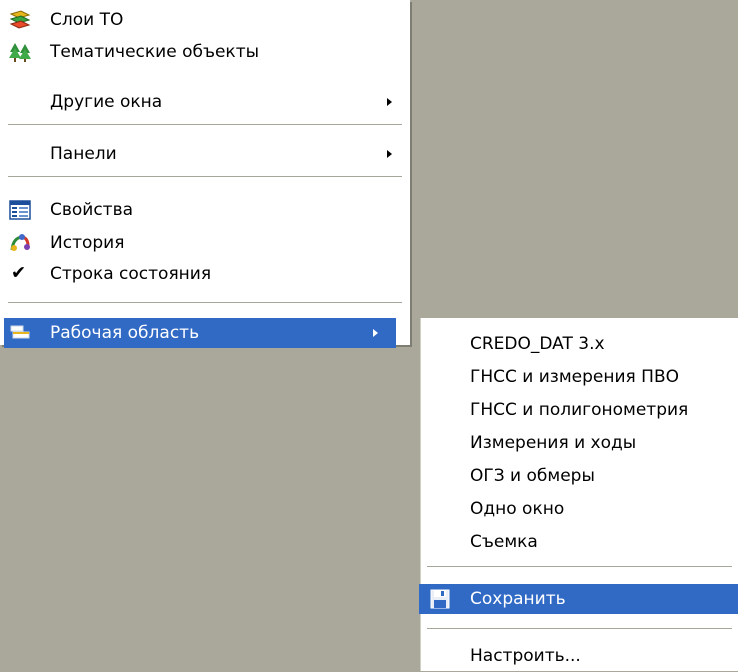 The width and height of the screenshot is (738, 672). I want to click on submenu-item-label: Одно окно, so click(517, 509).